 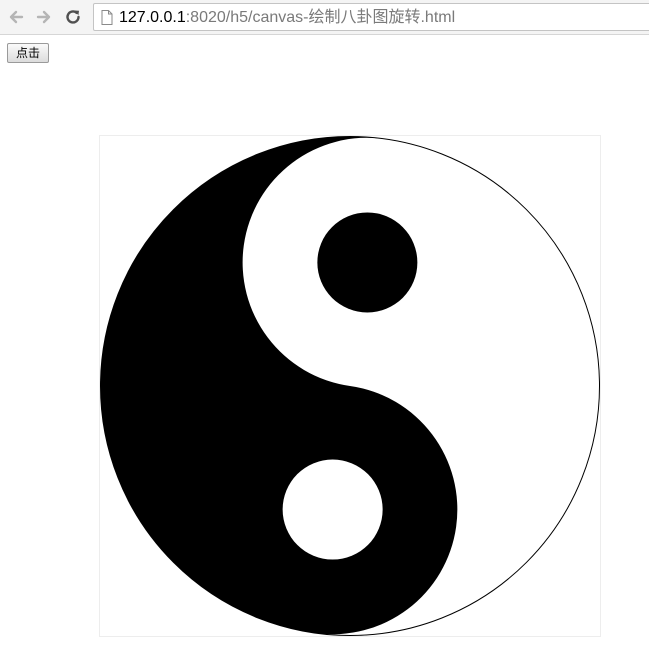 I want to click on arrow-right-icon, so click(x=43, y=17).